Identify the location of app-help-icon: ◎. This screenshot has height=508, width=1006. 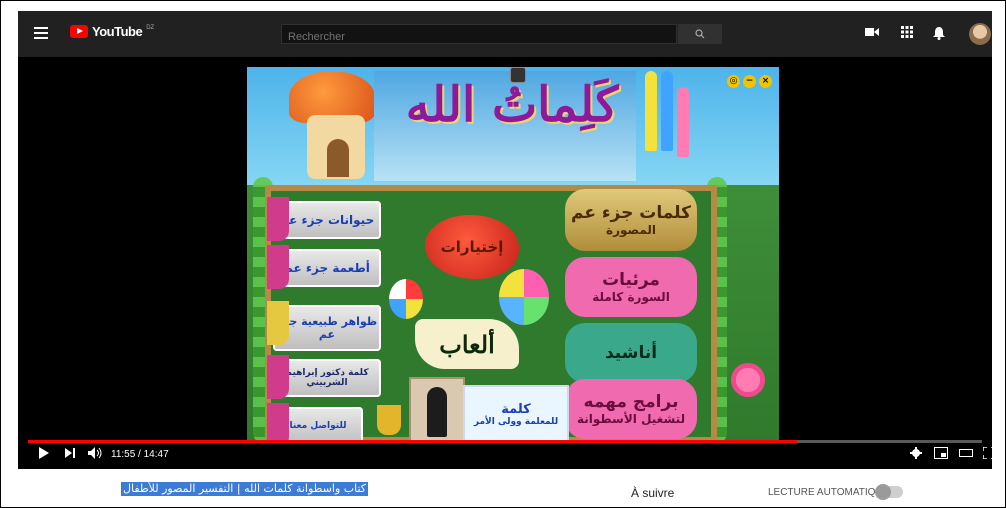
(733, 81).